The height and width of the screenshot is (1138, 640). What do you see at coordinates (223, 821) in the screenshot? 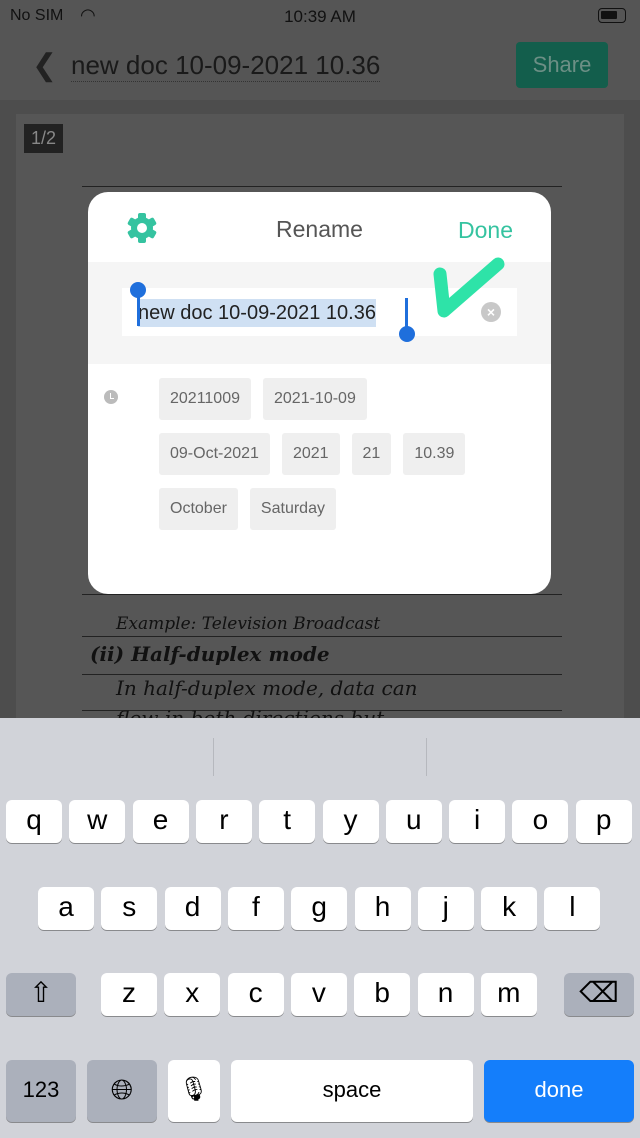
I see `key-r: r` at bounding box center [223, 821].